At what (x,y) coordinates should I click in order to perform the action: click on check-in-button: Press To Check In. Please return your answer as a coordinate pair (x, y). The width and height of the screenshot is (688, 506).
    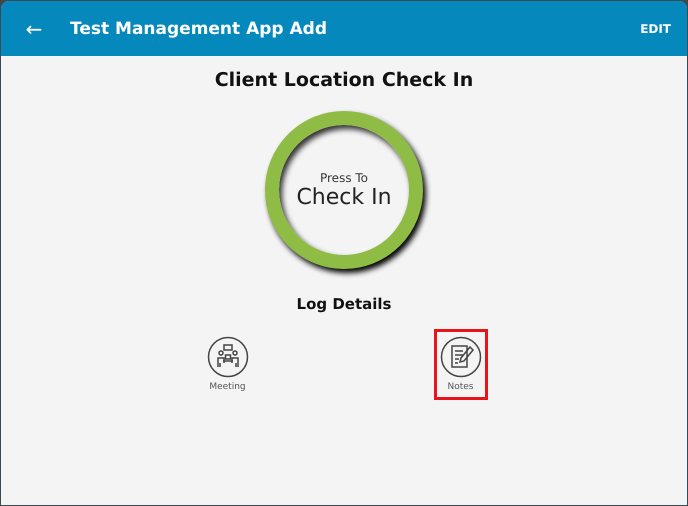
    Looking at the image, I should click on (344, 190).